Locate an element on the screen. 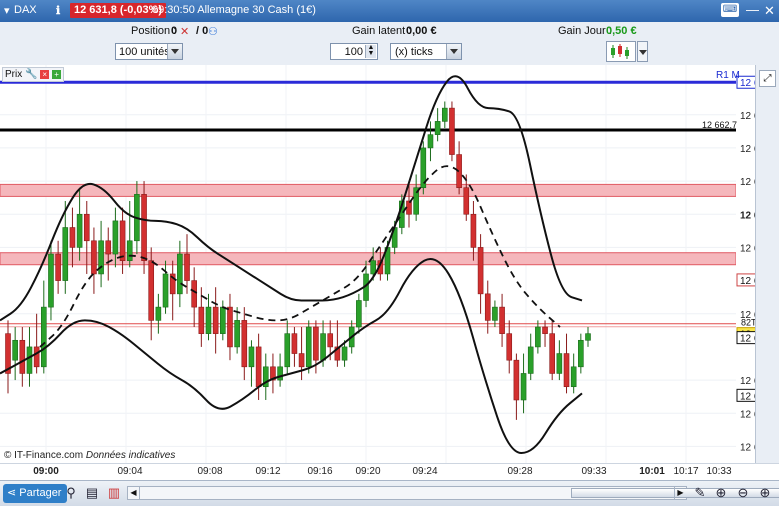 This screenshot has height=506, width=779. chart-type-dropdown is located at coordinates (642, 51).